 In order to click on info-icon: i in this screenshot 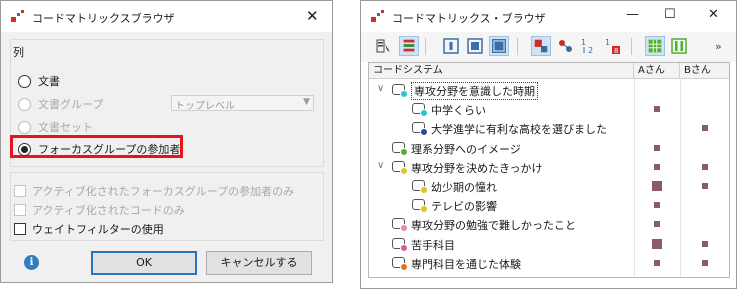, I will do `click(31, 262)`.